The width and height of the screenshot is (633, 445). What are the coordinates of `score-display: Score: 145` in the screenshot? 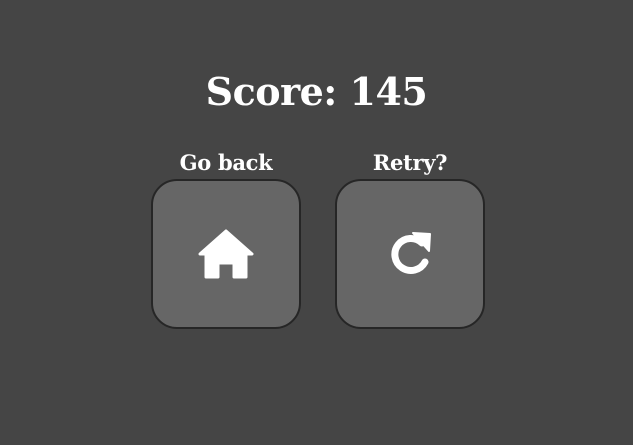 It's located at (316, 91).